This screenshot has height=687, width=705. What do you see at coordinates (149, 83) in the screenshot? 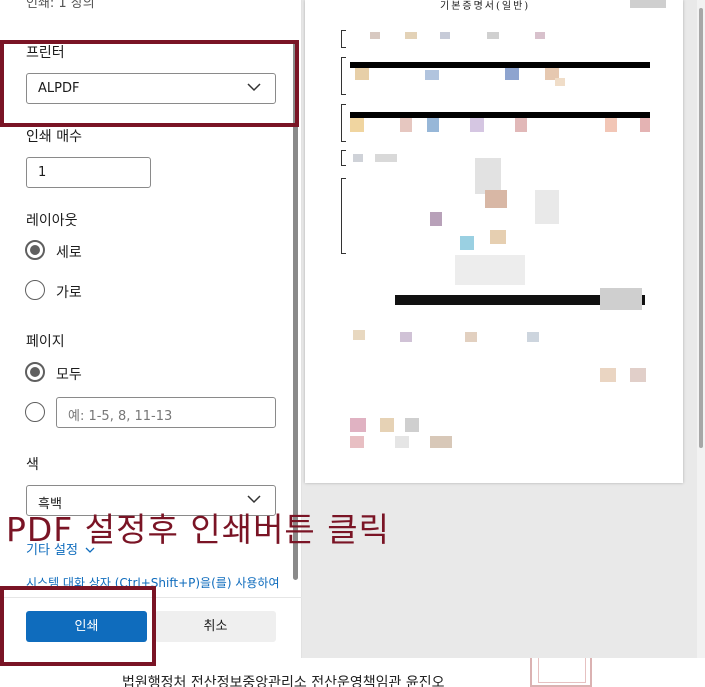
I see `printer-highlight-box` at bounding box center [149, 83].